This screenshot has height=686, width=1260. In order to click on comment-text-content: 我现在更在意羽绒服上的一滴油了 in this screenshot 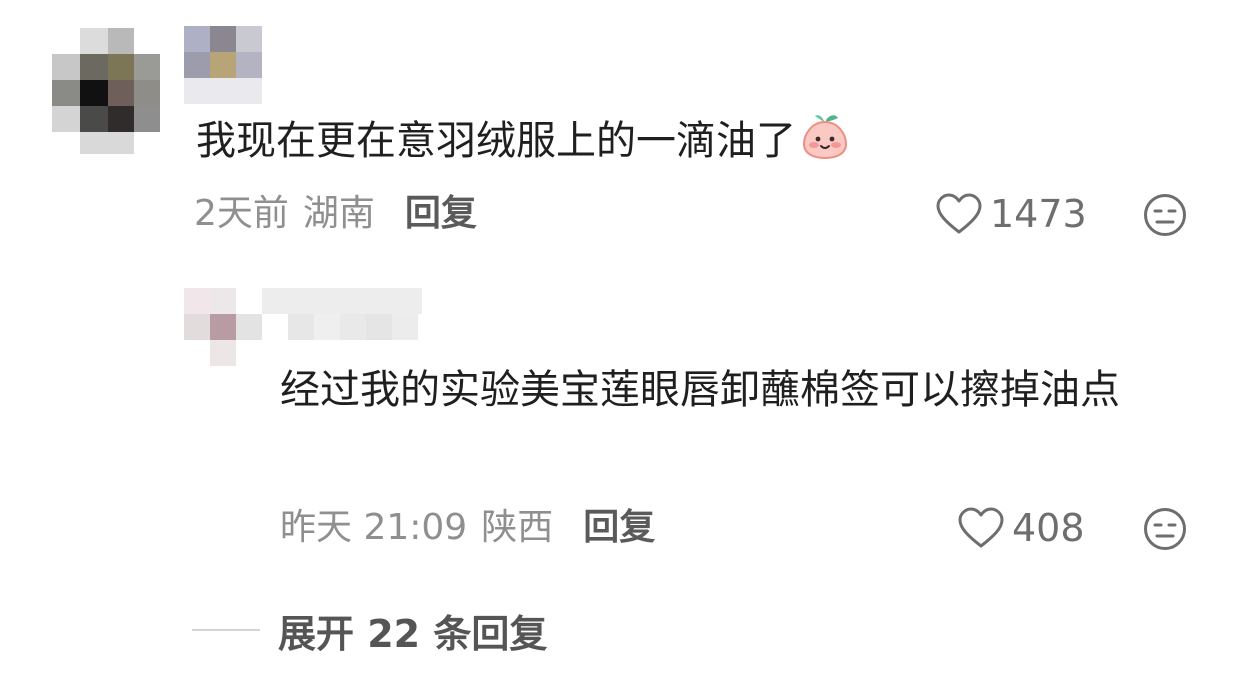, I will do `click(496, 141)`.